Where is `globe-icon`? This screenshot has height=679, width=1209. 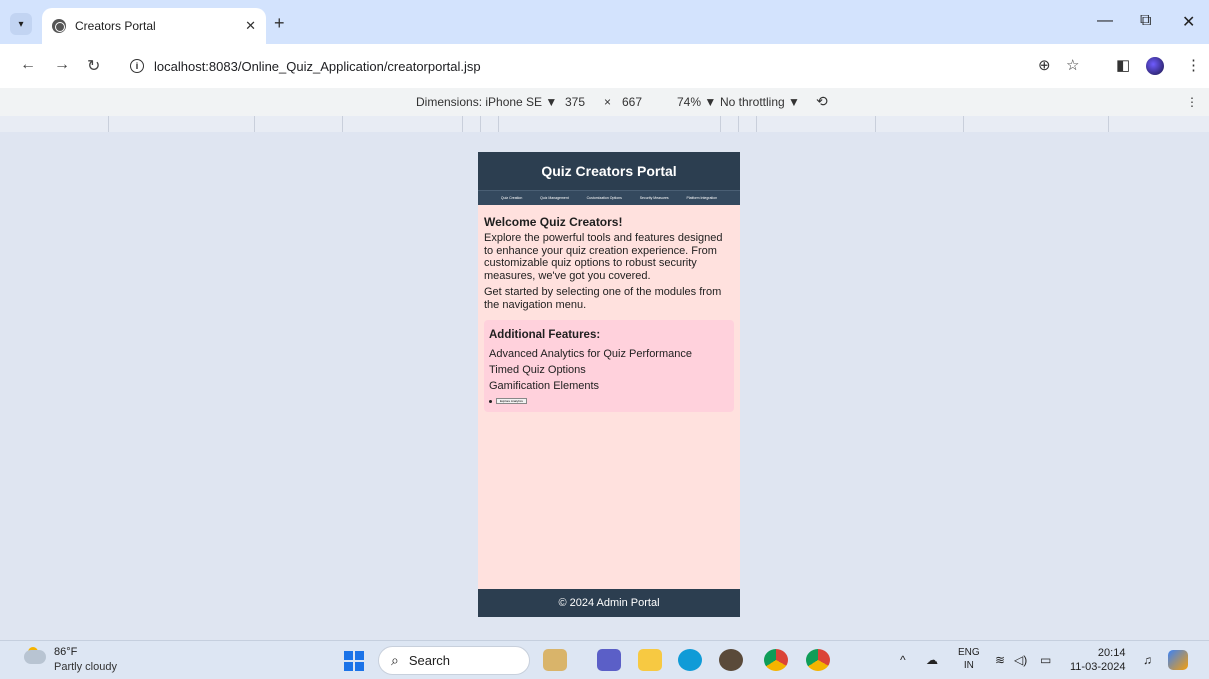 globe-icon is located at coordinates (59, 26).